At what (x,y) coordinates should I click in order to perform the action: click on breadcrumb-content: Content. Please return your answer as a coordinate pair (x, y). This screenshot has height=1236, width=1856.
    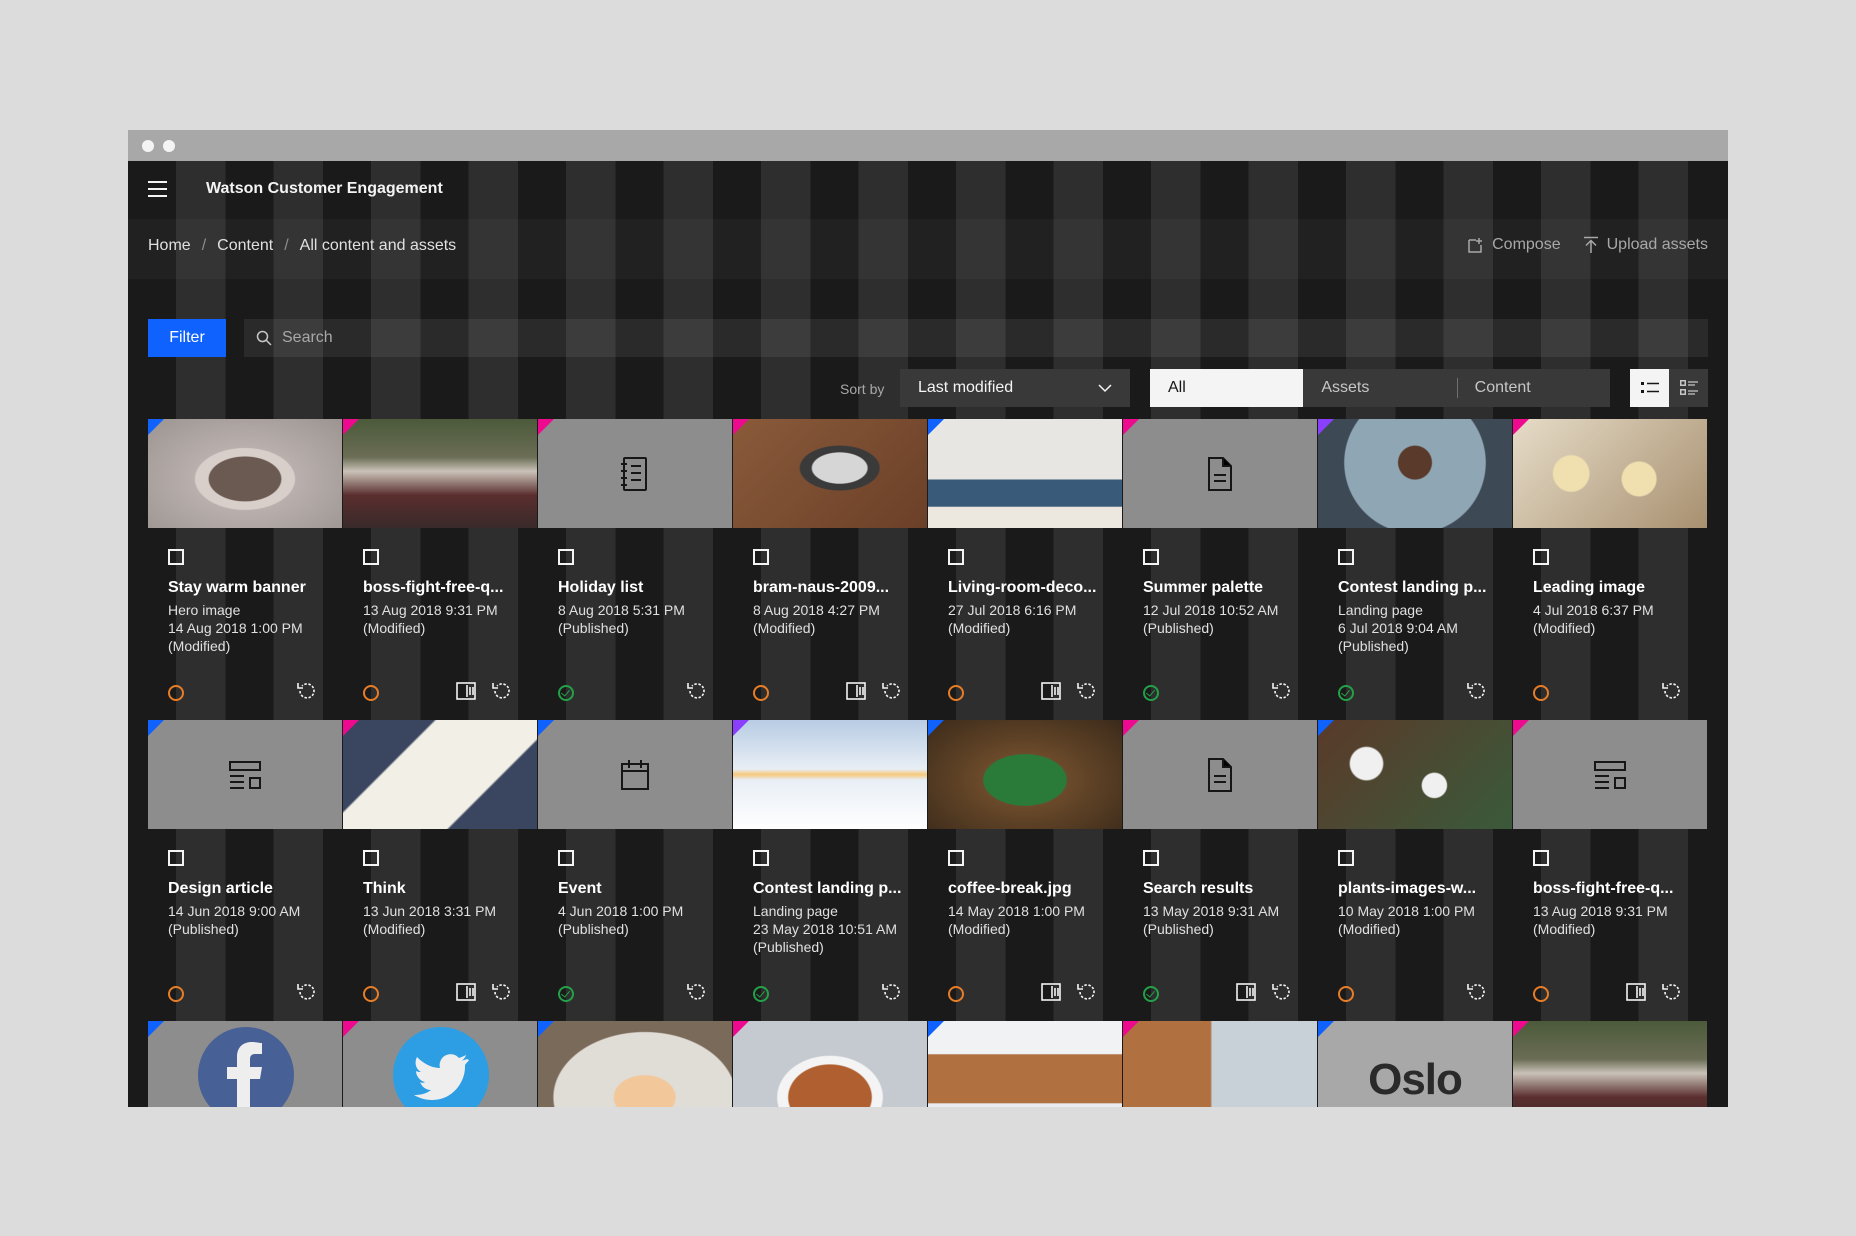
    Looking at the image, I should click on (245, 245).